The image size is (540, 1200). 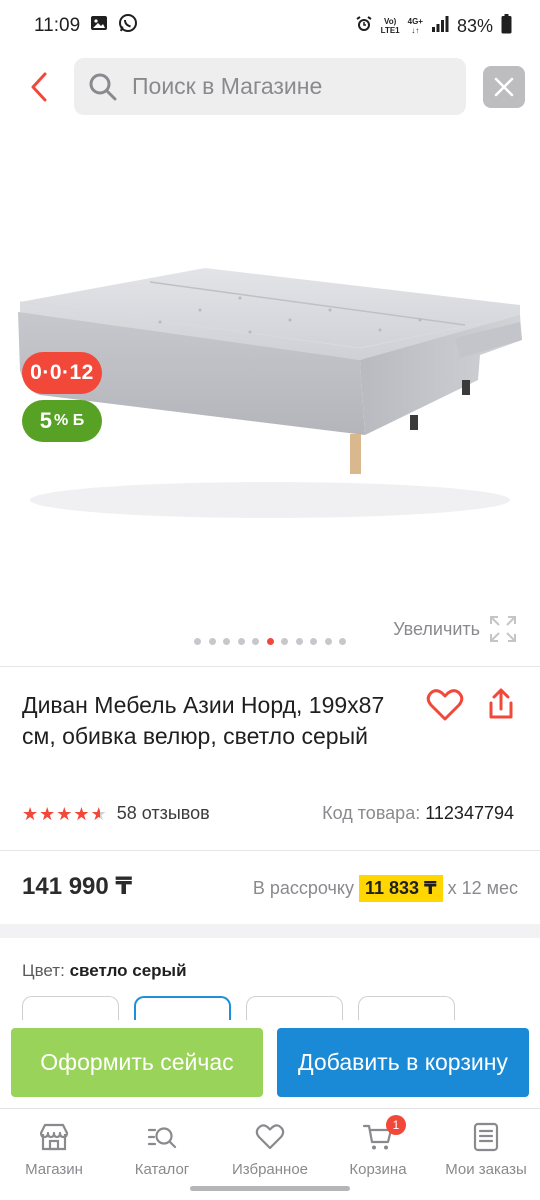 What do you see at coordinates (378, 1169) in the screenshot?
I see `nav-label: Корзина` at bounding box center [378, 1169].